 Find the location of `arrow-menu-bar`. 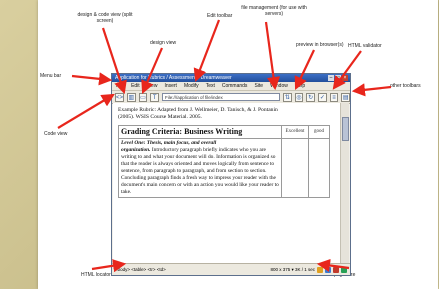

arrow-menu-bar is located at coordinates (92, 79).